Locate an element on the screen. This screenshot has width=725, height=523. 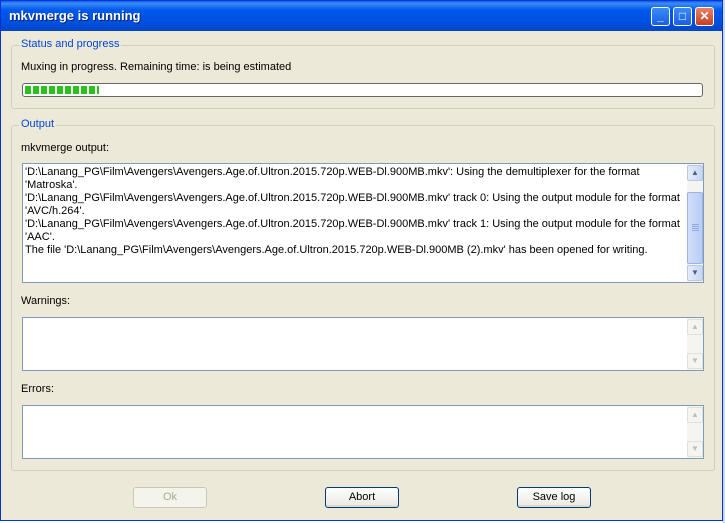
errors-textbox: ▲ ▼ is located at coordinates (363, 432).